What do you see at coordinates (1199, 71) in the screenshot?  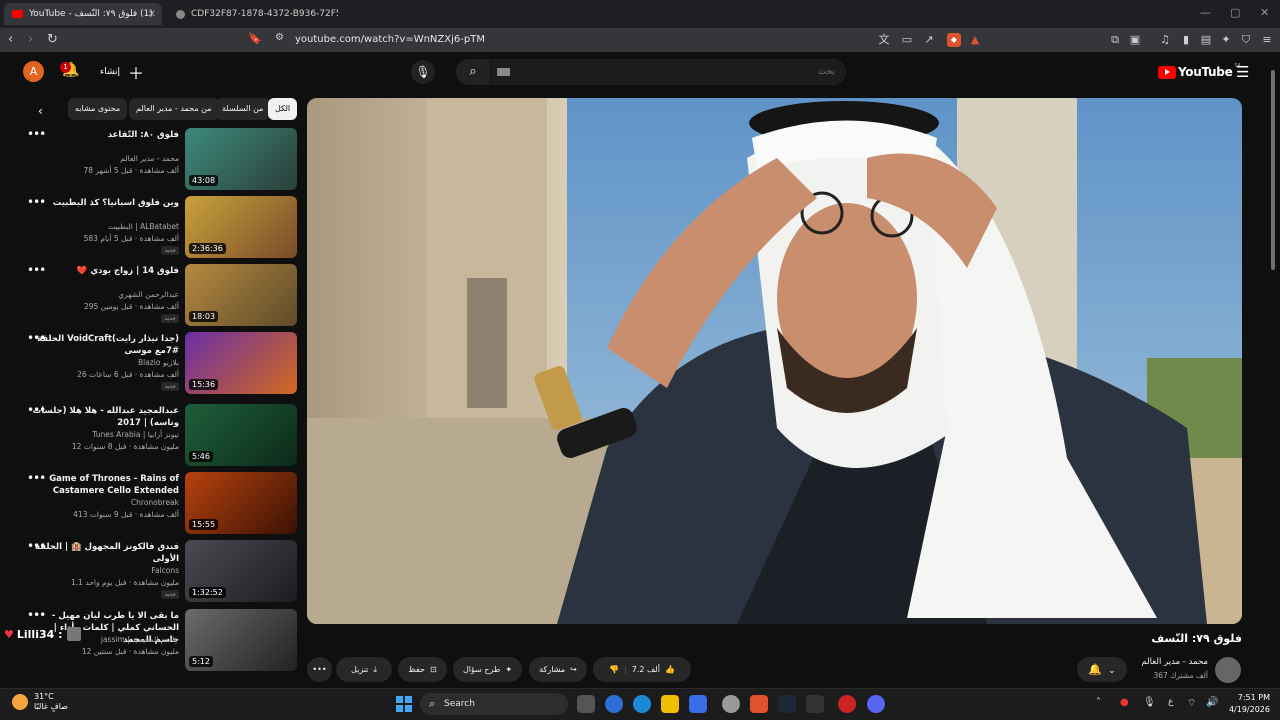 I see `youtube-logo: YouTube SA` at bounding box center [1199, 71].